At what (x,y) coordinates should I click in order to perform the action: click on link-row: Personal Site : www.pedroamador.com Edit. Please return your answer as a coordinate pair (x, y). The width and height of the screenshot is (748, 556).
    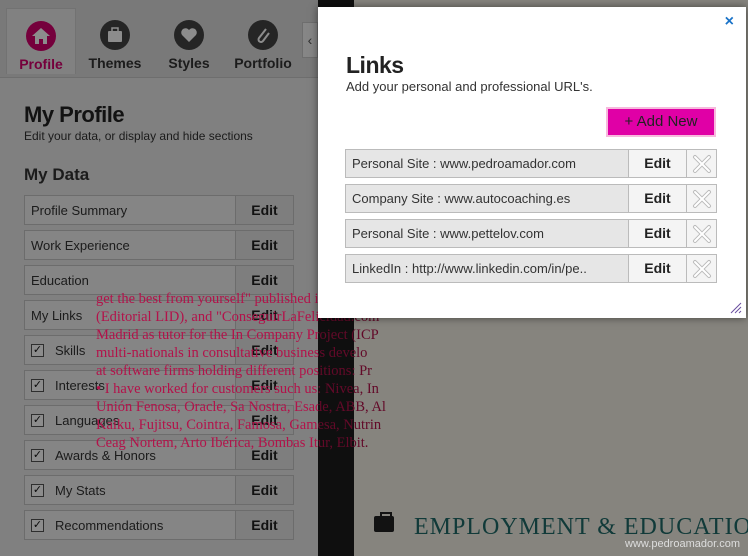
    Looking at the image, I should click on (531, 163).